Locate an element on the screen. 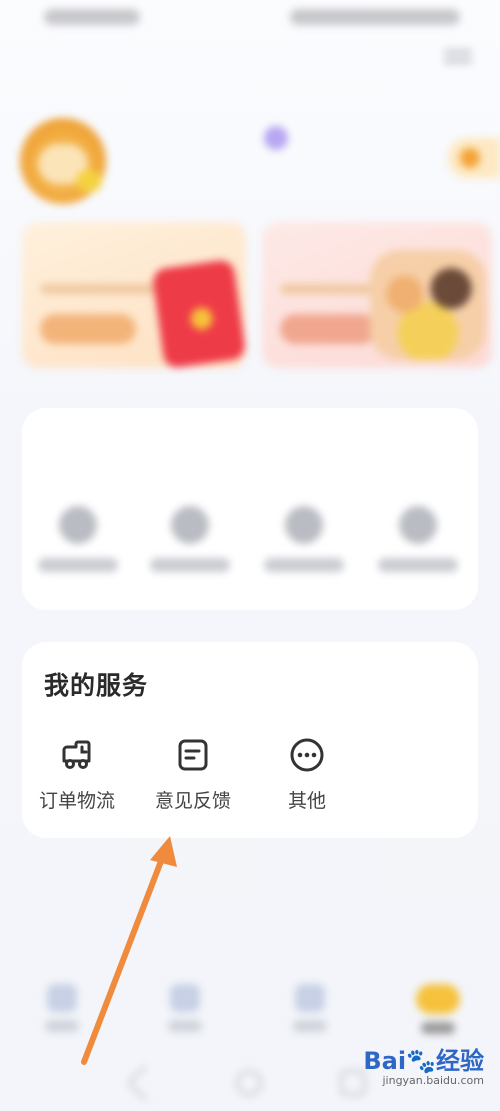  truck-icon is located at coordinates (76, 754).